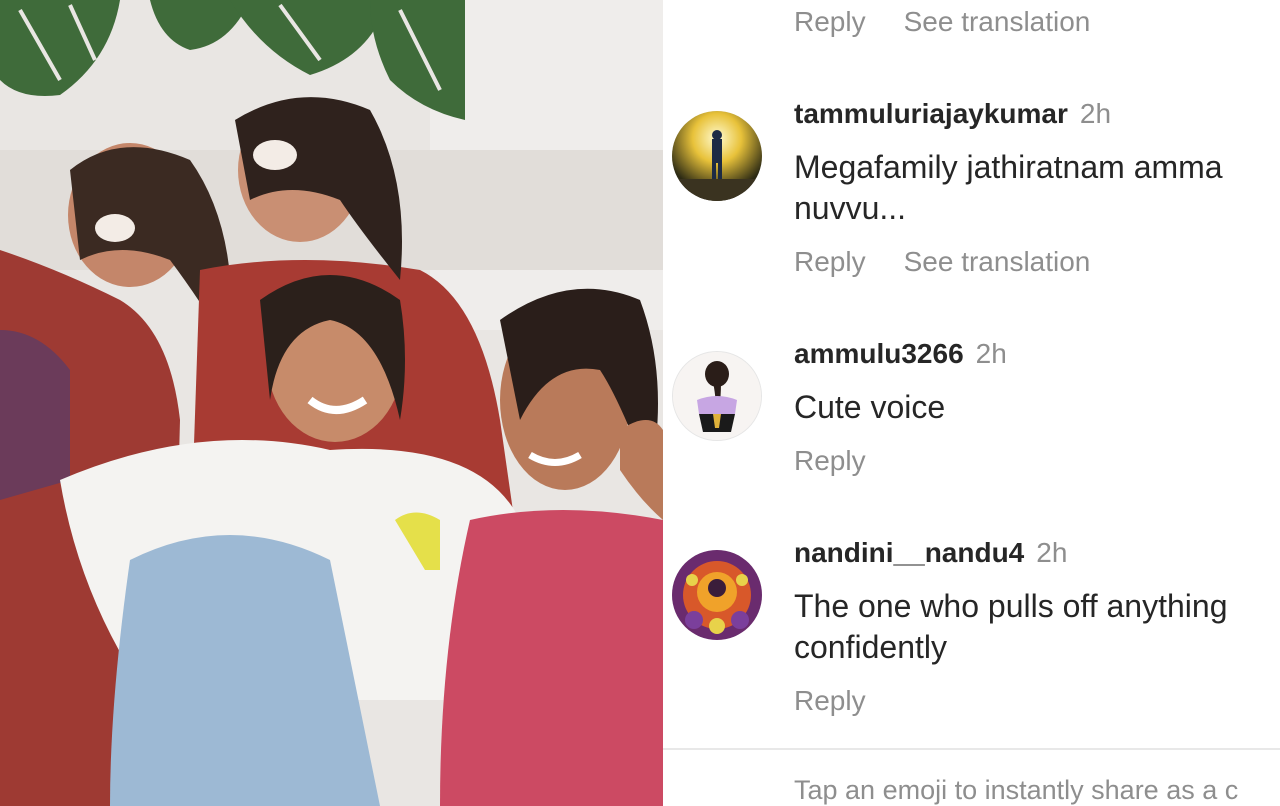 The width and height of the screenshot is (1280, 806). What do you see at coordinates (1011, 606) in the screenshot?
I see `comment-text-line: The one who pulls off anything` at bounding box center [1011, 606].